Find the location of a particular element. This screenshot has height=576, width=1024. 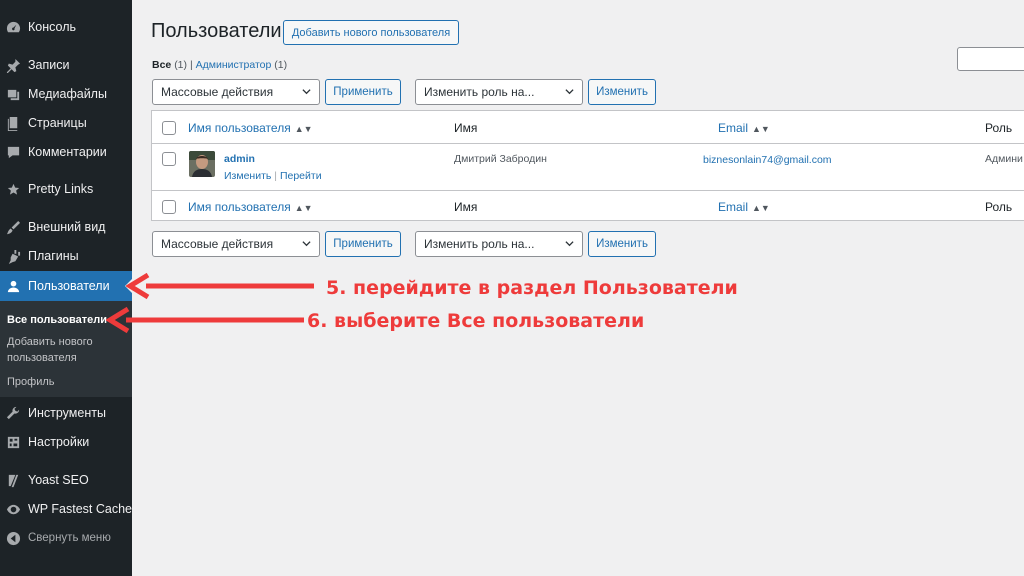

sidebar-item-label: Внешний вид is located at coordinates (67, 227).